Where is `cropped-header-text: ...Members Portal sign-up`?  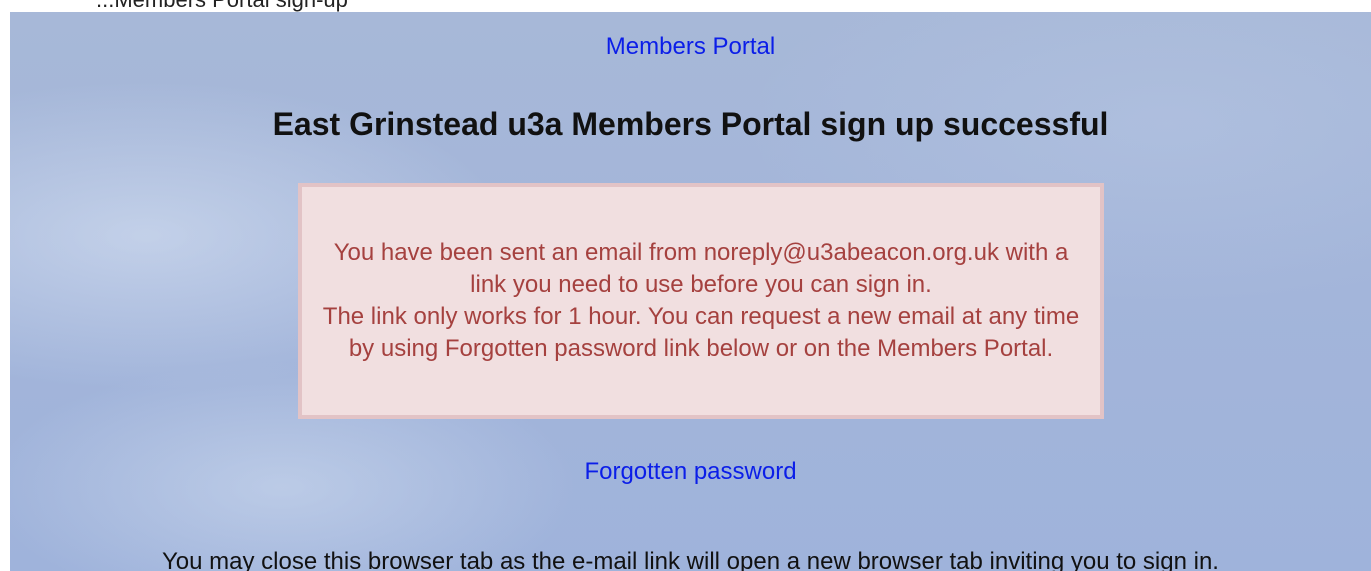 cropped-header-text: ...Members Portal sign-up is located at coordinates (222, 6).